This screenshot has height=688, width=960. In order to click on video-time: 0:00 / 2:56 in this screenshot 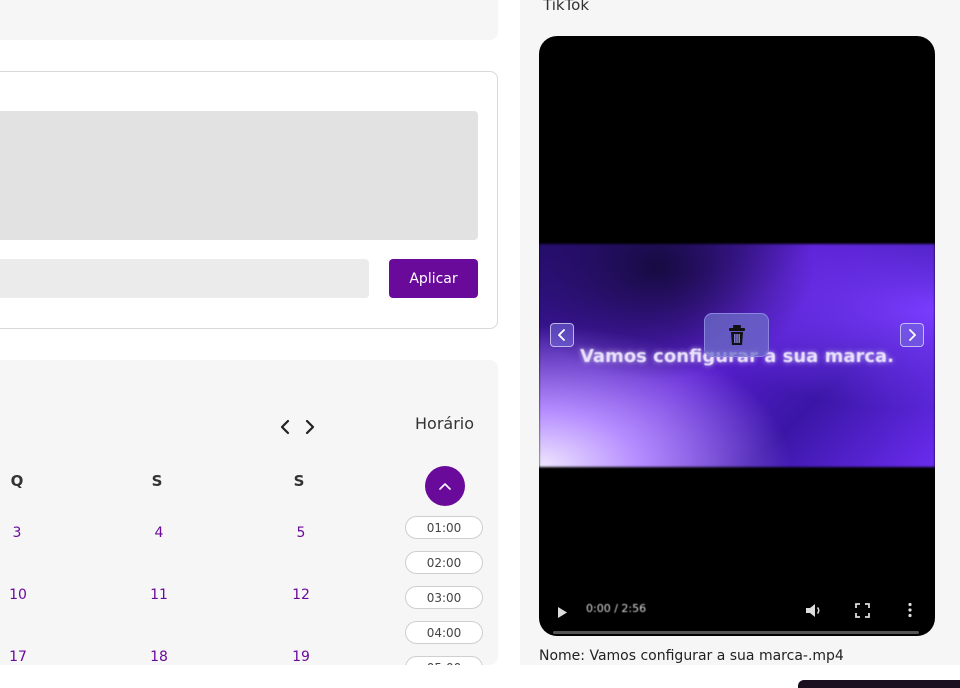, I will do `click(616, 608)`.